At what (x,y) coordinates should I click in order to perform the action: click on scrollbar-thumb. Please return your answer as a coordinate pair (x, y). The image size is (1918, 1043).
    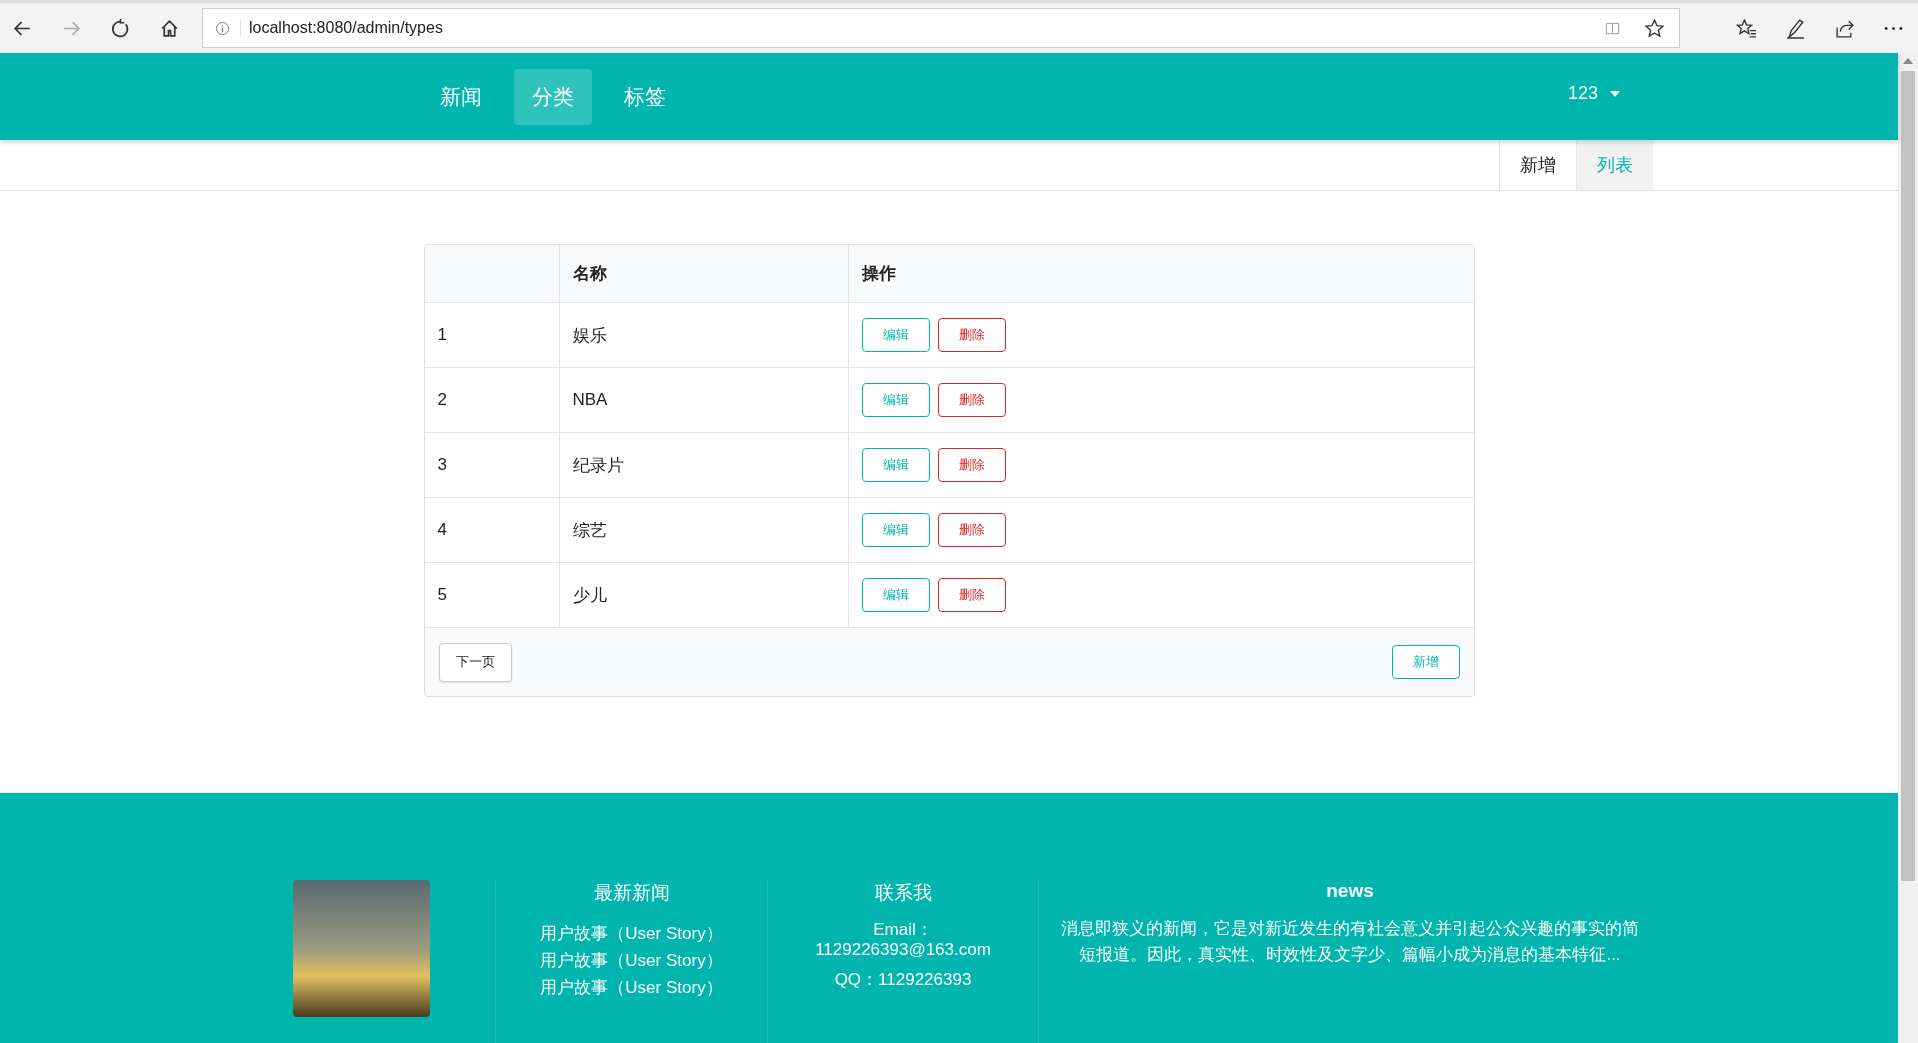
    Looking at the image, I should click on (1908, 476).